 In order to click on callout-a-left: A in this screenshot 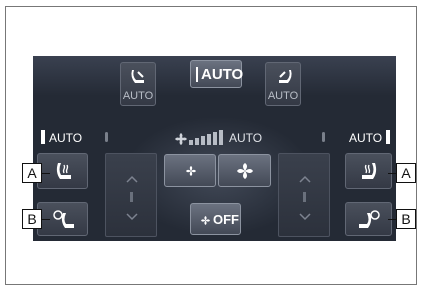, I will do `click(32, 173)`.